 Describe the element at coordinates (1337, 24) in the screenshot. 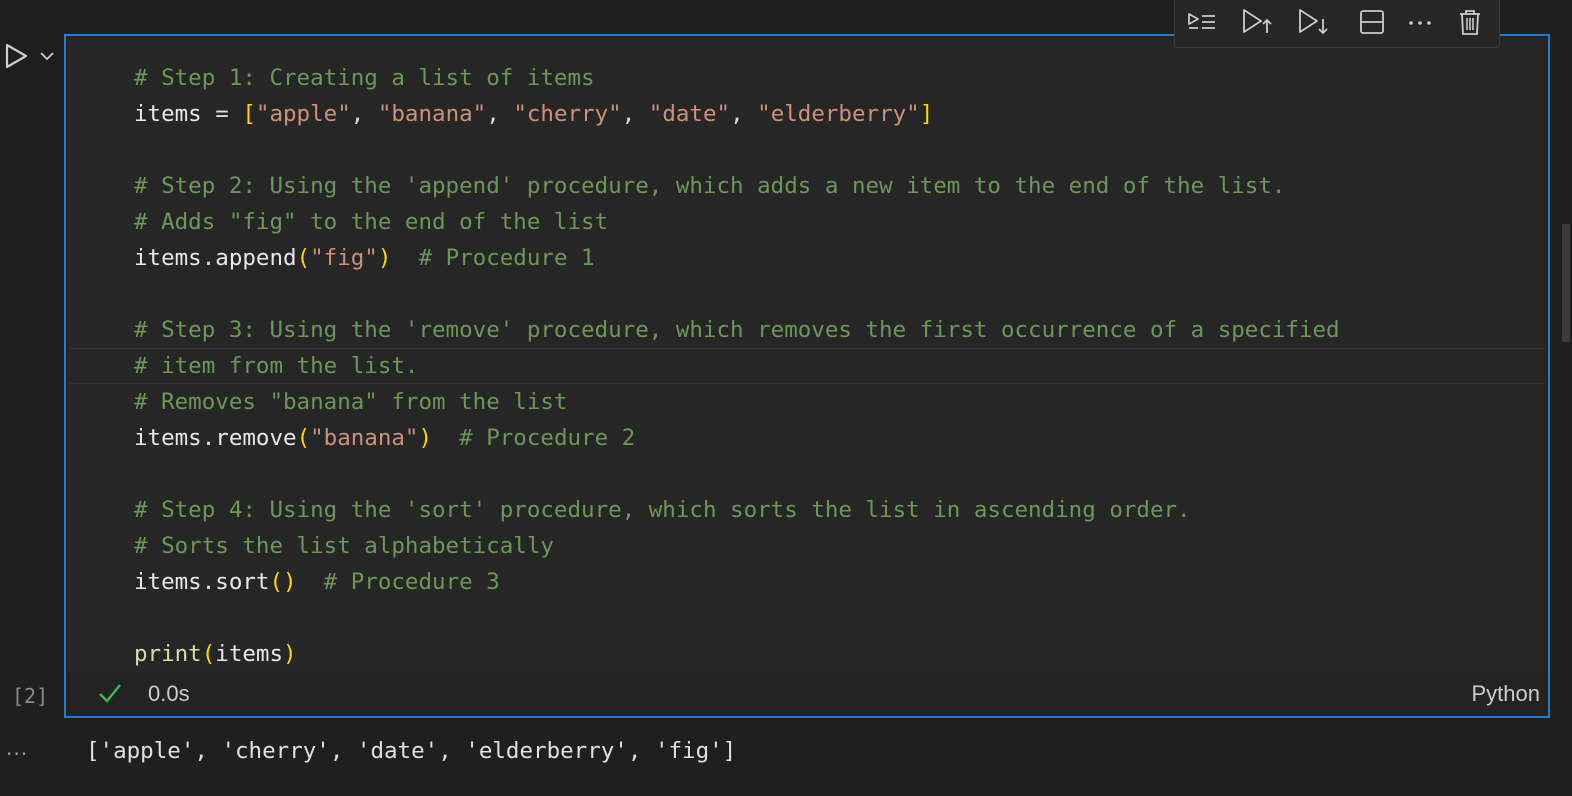

I see `cell-toolbar` at that location.